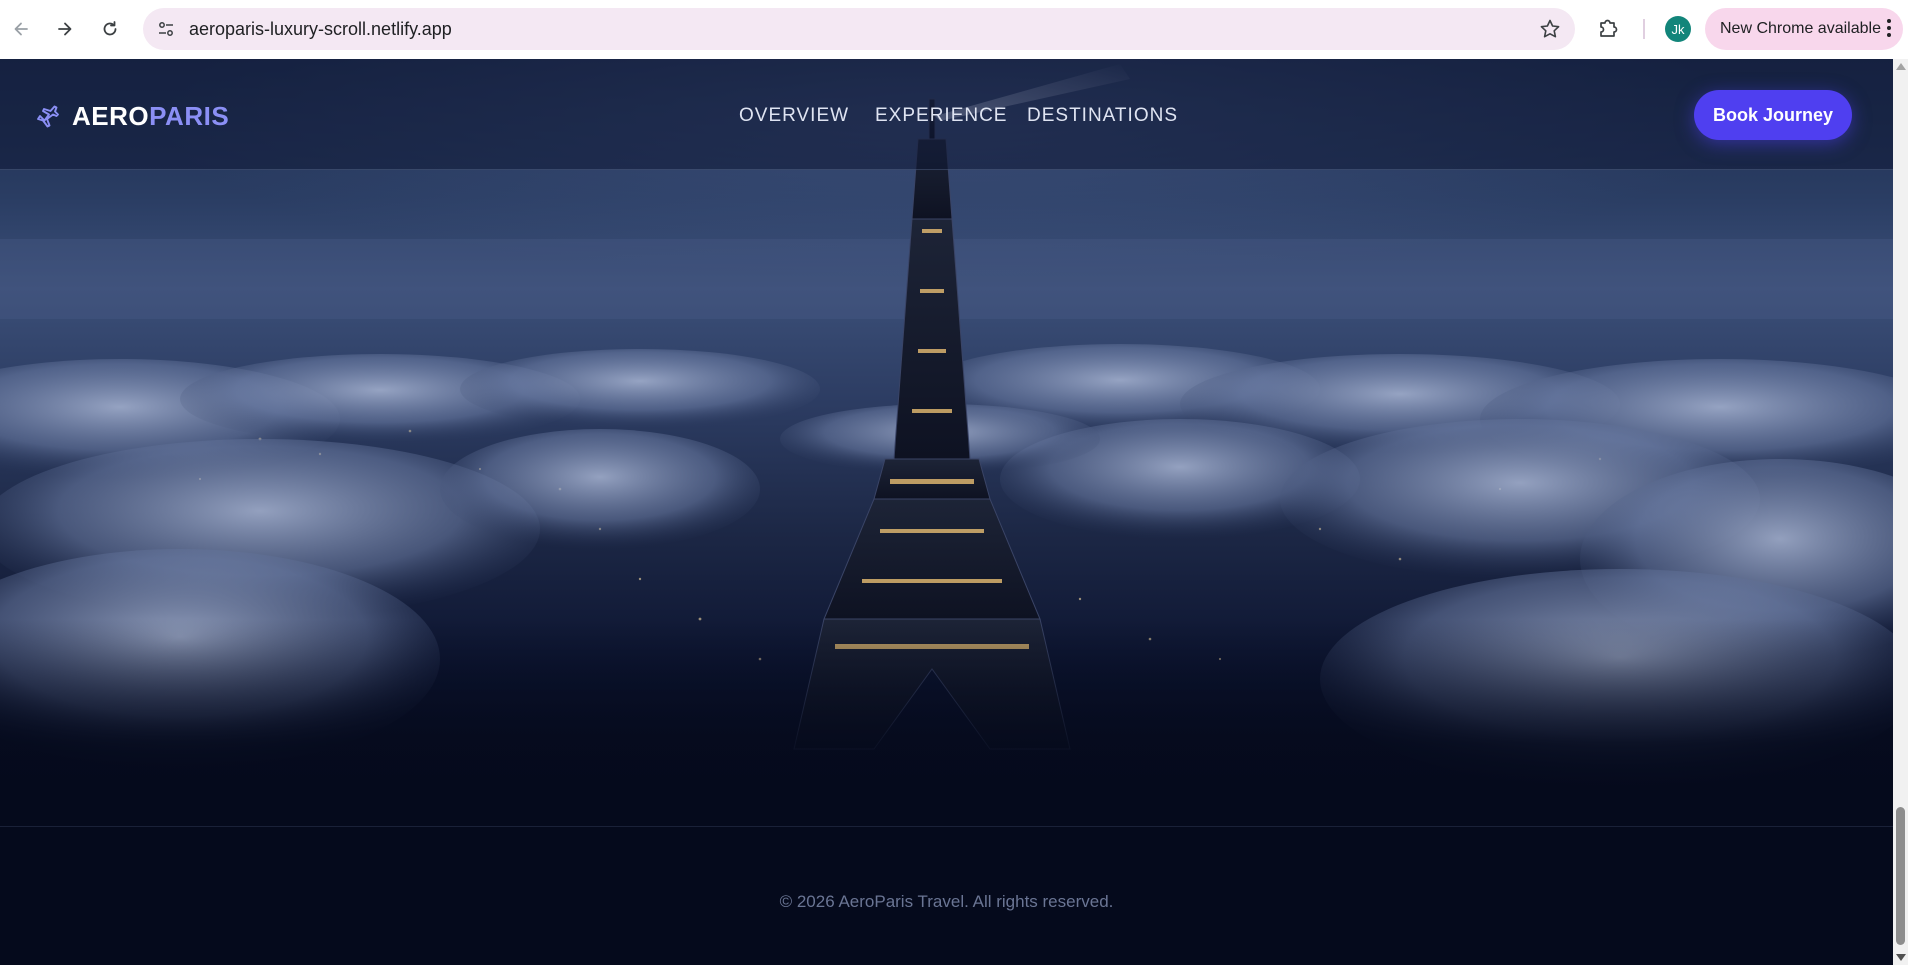  Describe the element at coordinates (1773, 115) in the screenshot. I see `book-journey-button: Book Journey` at that location.